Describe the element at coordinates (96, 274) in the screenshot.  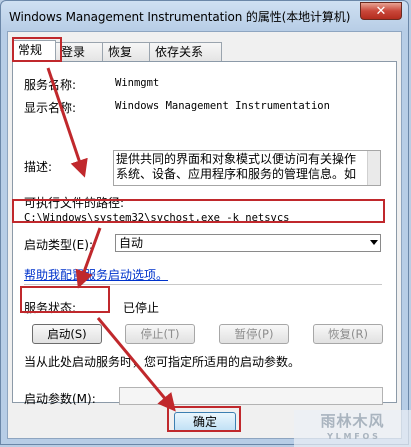
I see `help-link: 帮助我配置服务启动选项。` at that location.